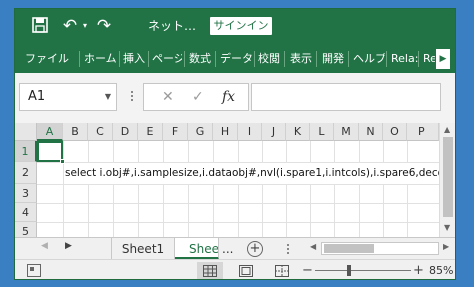 The image size is (474, 287). I want to click on sheet-tab-sheet1: Sheet1, so click(143, 249).